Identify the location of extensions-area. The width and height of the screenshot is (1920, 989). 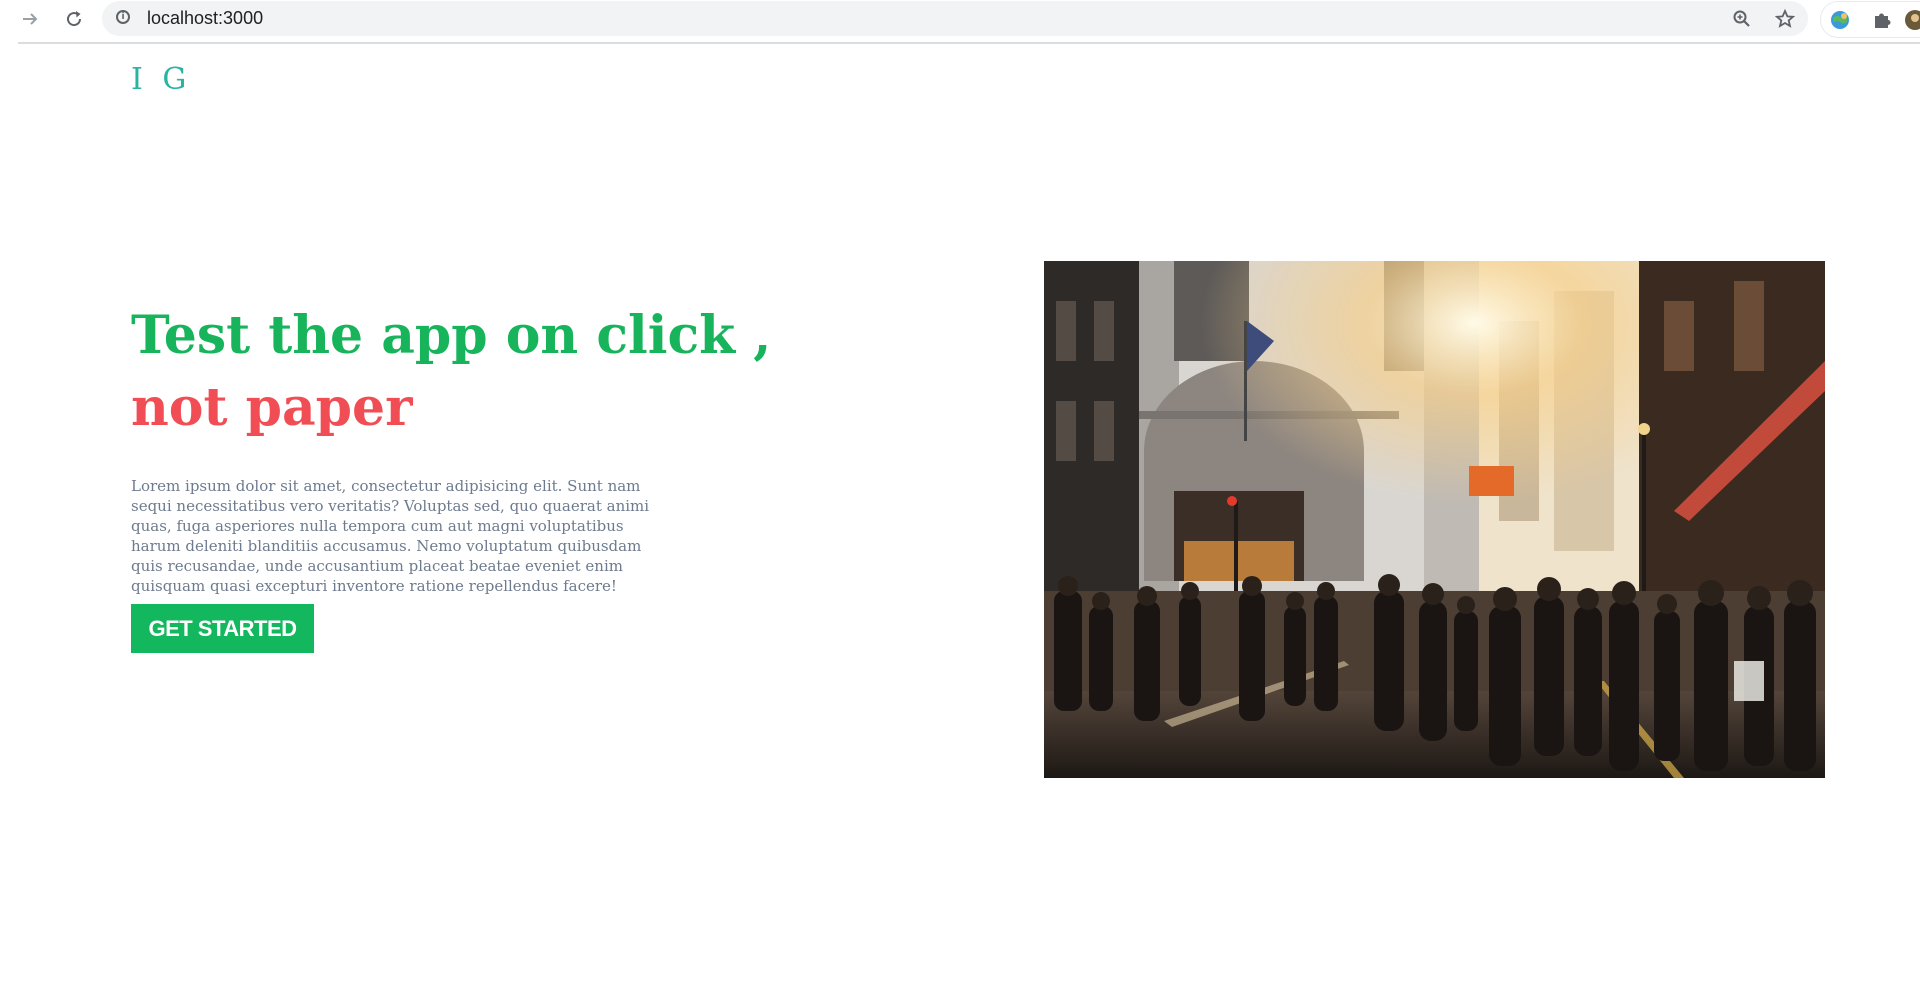
(1870, 19).